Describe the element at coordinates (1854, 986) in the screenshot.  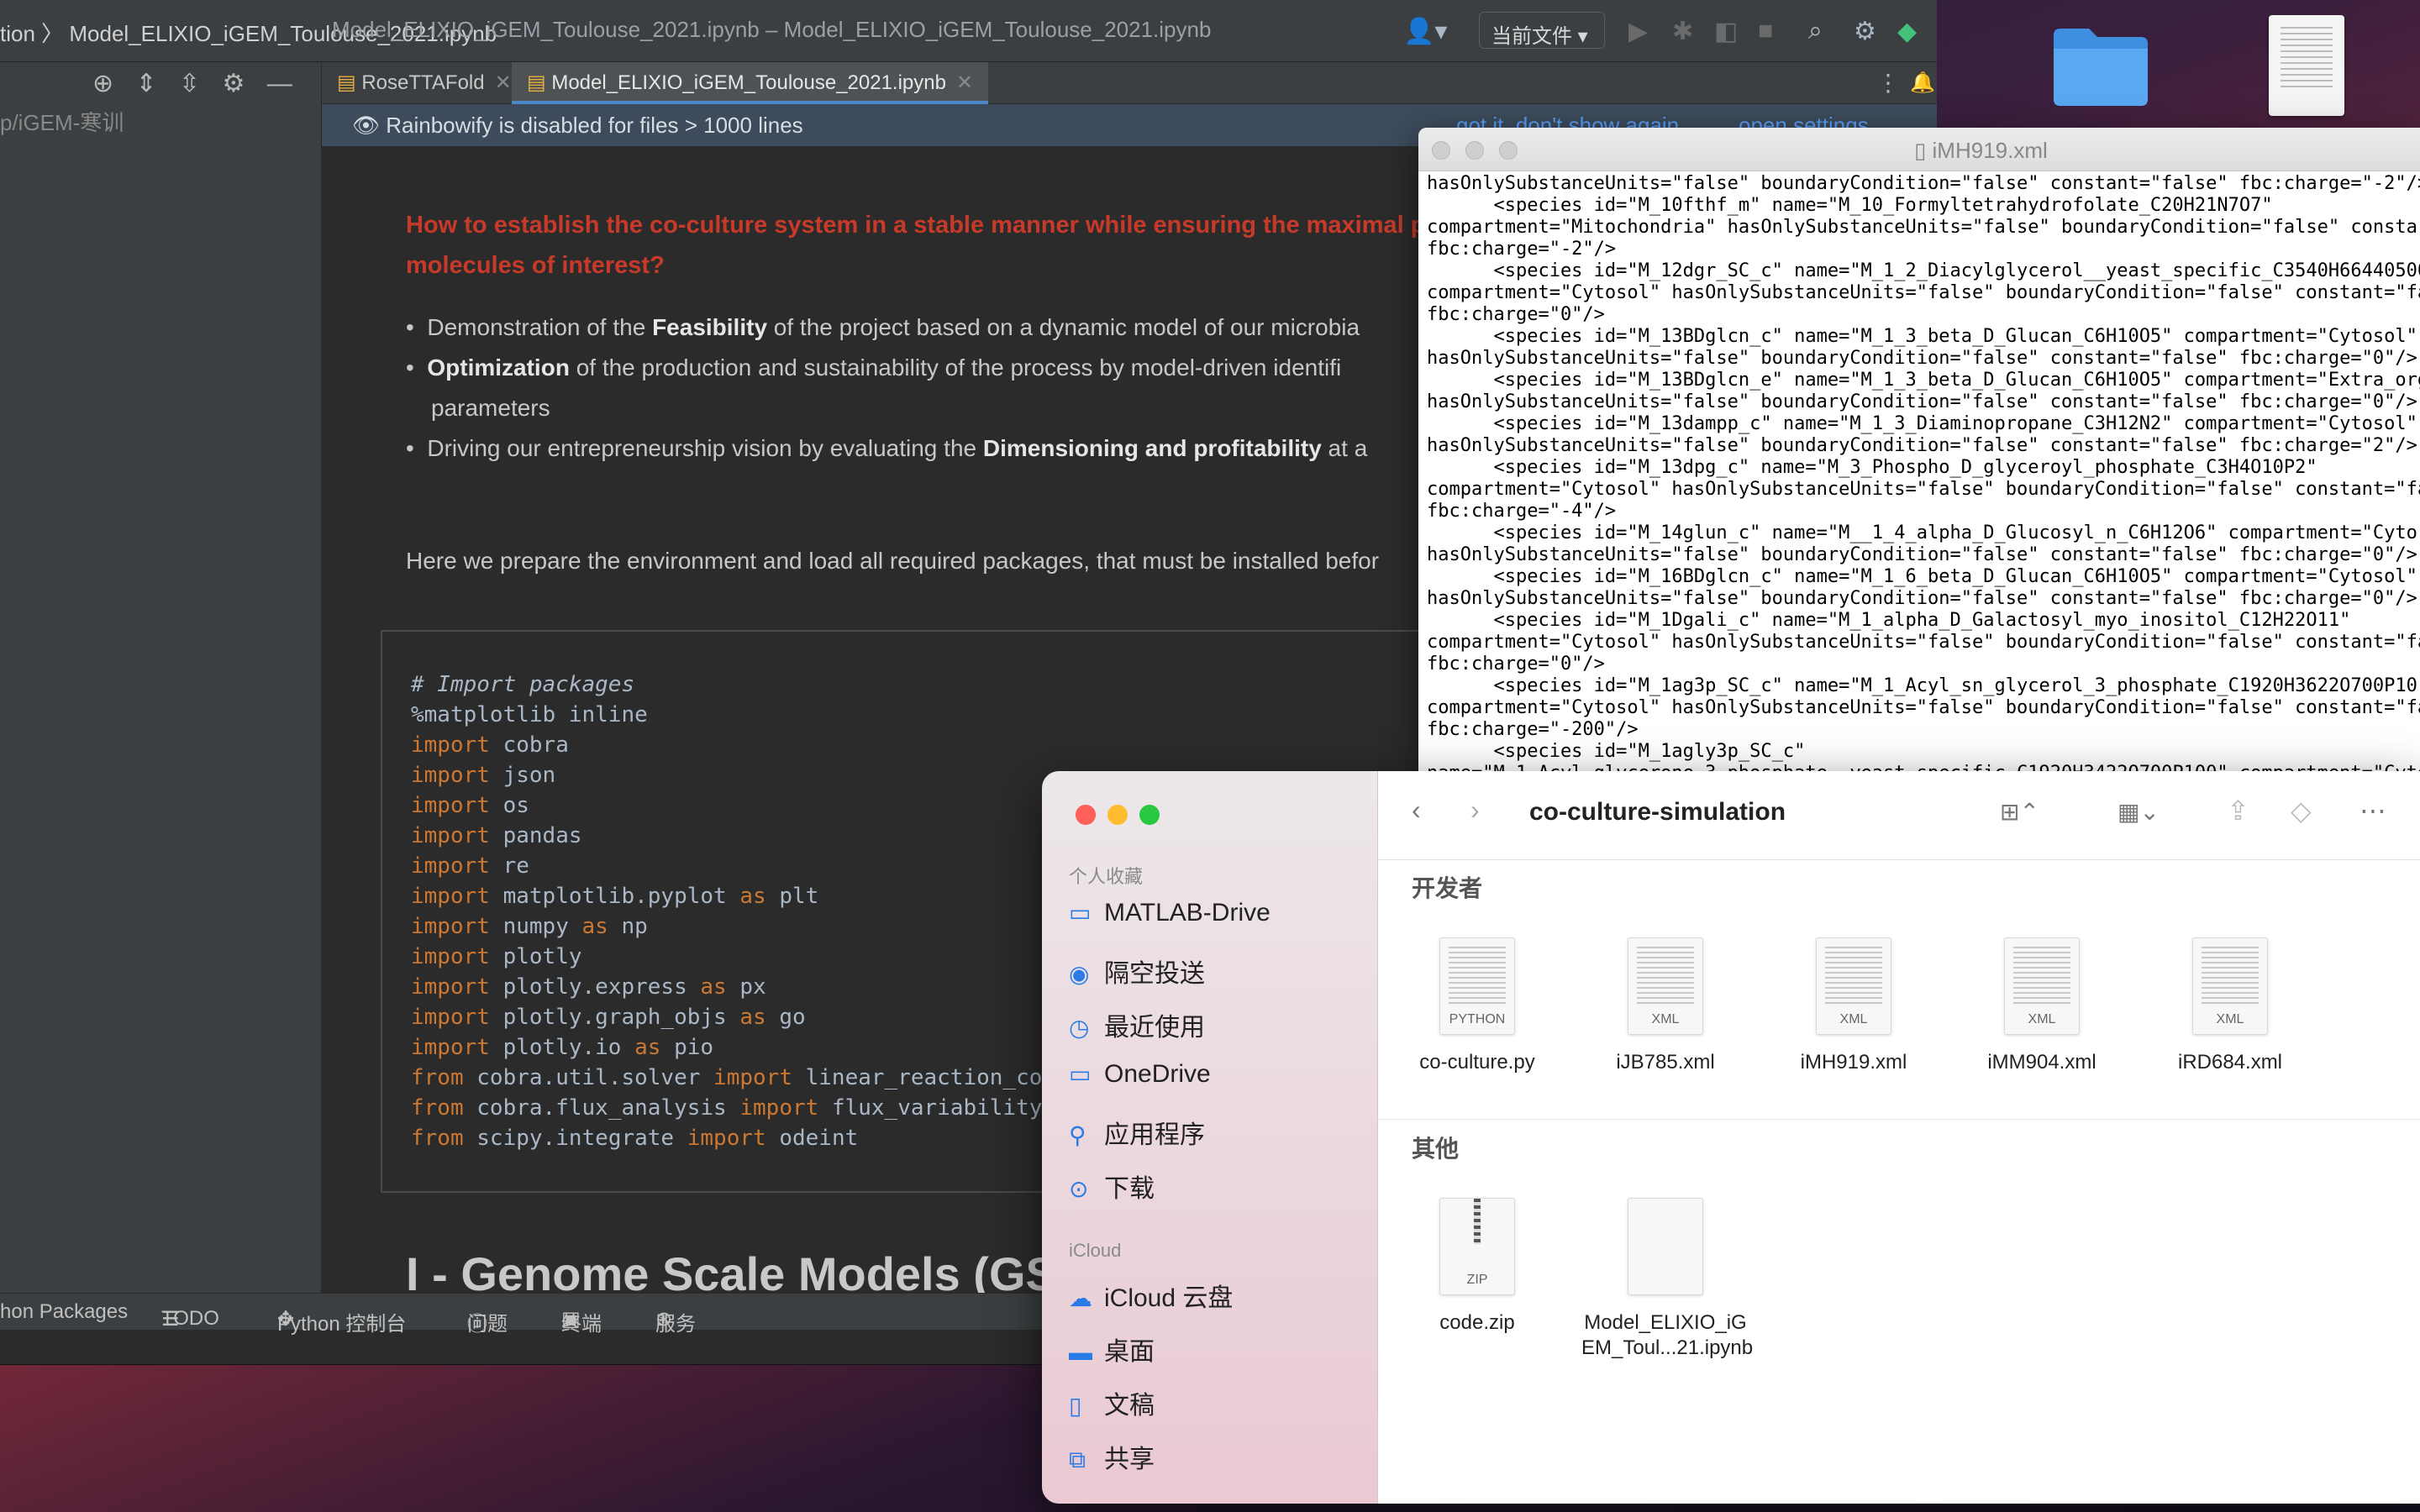
I see `document-icon: XML` at that location.